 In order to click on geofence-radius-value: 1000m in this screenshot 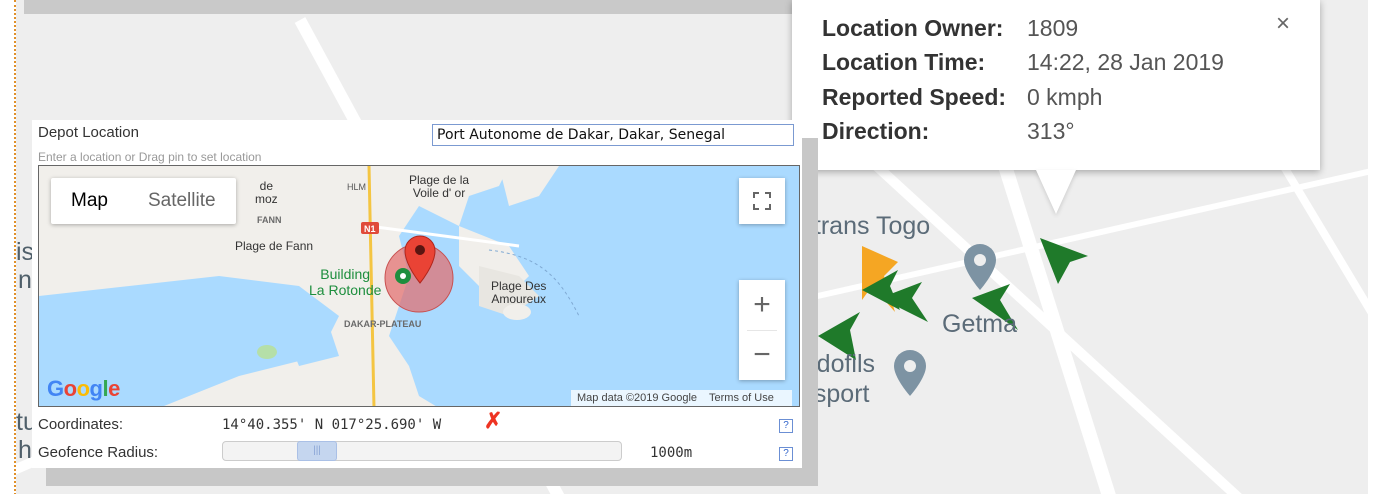, I will do `click(671, 453)`.